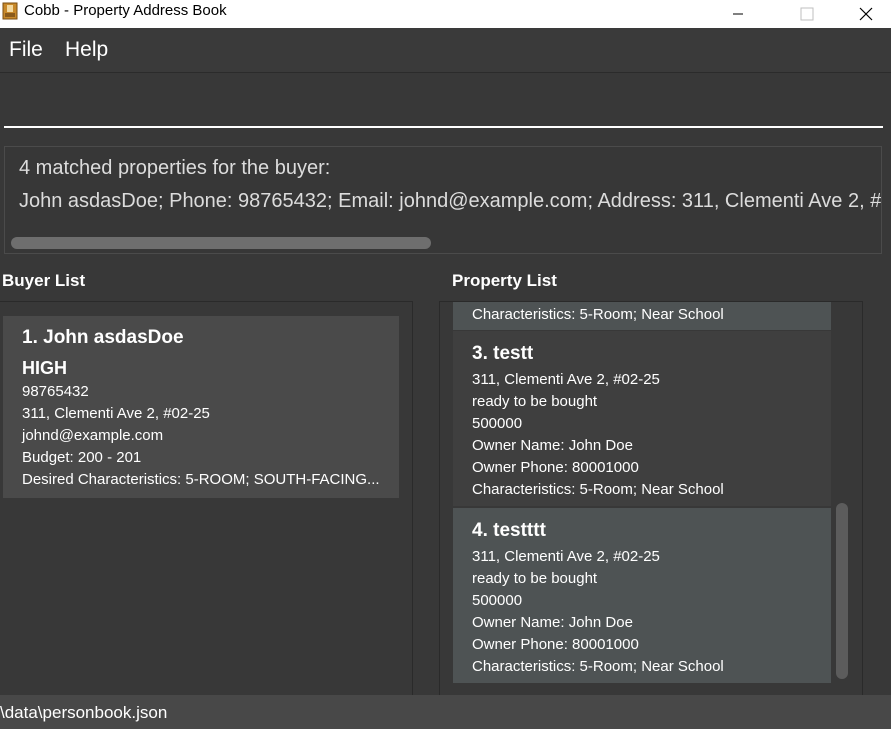  I want to click on property-name: 4. testttt, so click(509, 530).